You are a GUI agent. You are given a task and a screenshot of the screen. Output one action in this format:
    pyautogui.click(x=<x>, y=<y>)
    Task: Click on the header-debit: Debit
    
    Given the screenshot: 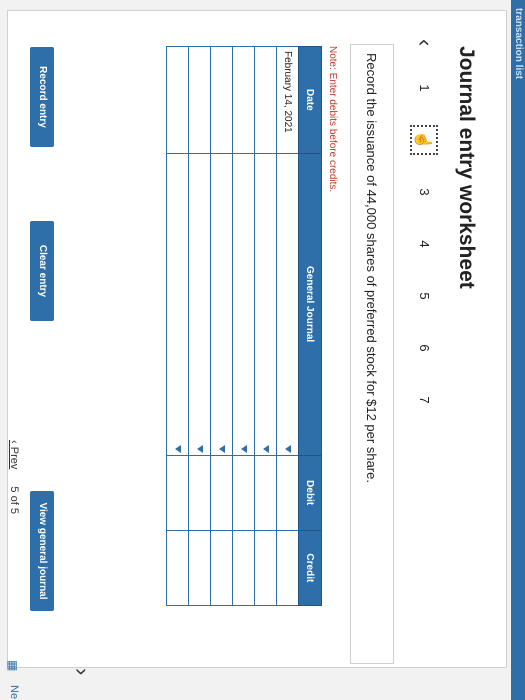 What is the action you would take?
    pyautogui.click(x=310, y=493)
    